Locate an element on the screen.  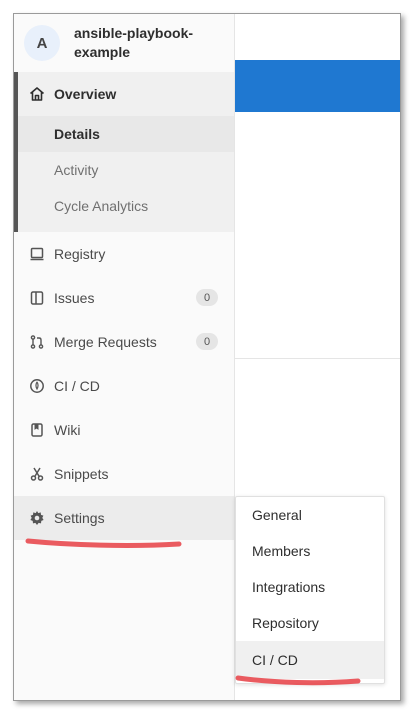
merge-requests-count-badge: 0 is located at coordinates (207, 341).